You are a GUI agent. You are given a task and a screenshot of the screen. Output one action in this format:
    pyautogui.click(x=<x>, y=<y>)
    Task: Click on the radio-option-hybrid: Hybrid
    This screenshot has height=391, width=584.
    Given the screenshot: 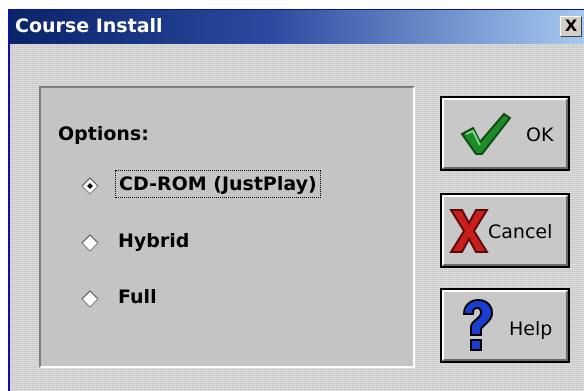 What is the action you would take?
    pyautogui.click(x=231, y=243)
    